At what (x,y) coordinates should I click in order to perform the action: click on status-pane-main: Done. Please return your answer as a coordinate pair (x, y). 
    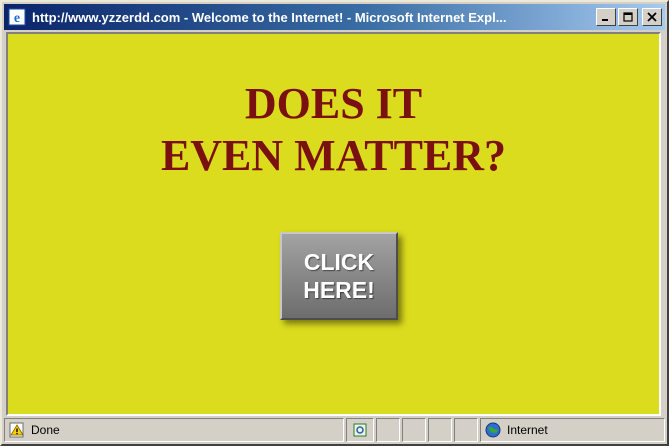
    Looking at the image, I should click on (174, 430).